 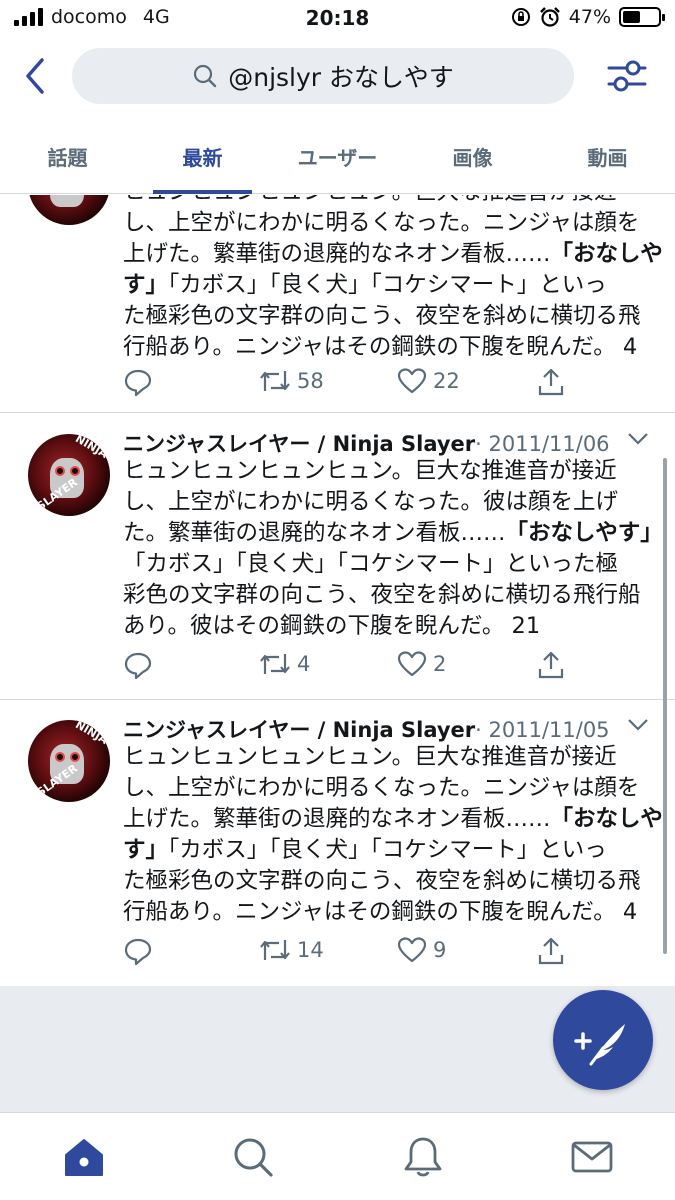 What do you see at coordinates (542, 730) in the screenshot?
I see `tweet-date: · 2011/11/05` at bounding box center [542, 730].